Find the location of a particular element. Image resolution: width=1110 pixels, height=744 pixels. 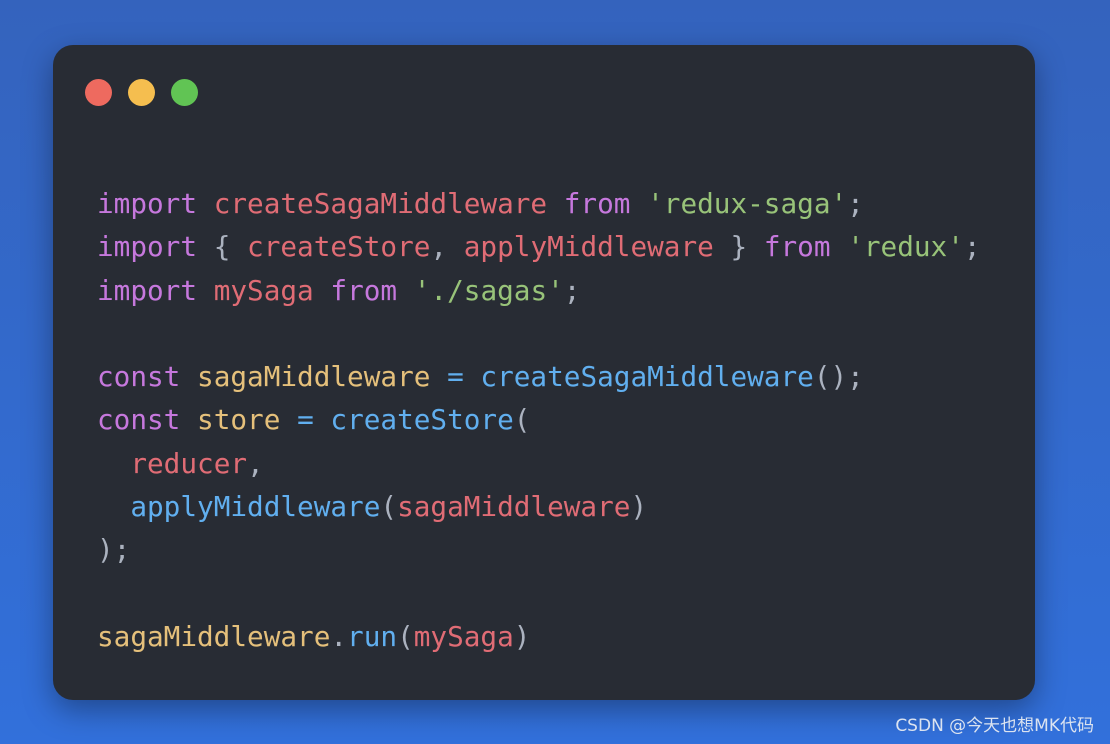

code-token-function: applyMiddleware is located at coordinates (255, 507).